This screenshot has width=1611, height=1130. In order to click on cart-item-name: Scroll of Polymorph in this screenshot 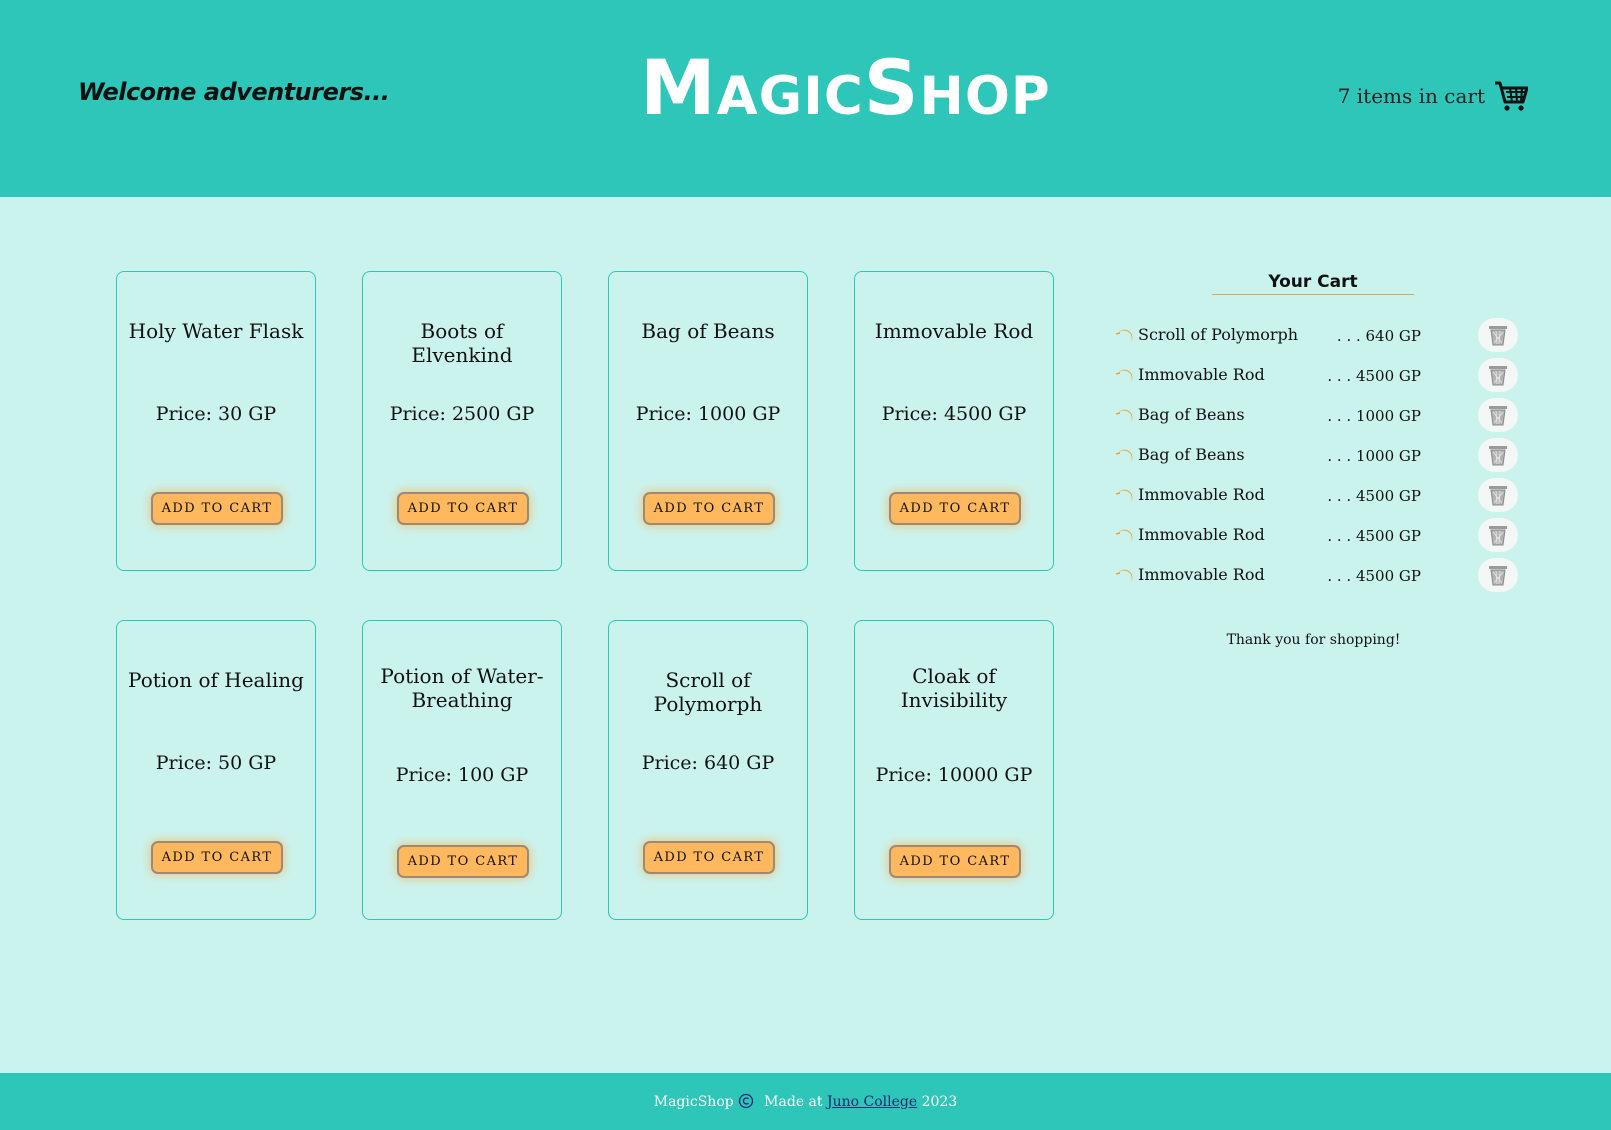, I will do `click(1218, 334)`.